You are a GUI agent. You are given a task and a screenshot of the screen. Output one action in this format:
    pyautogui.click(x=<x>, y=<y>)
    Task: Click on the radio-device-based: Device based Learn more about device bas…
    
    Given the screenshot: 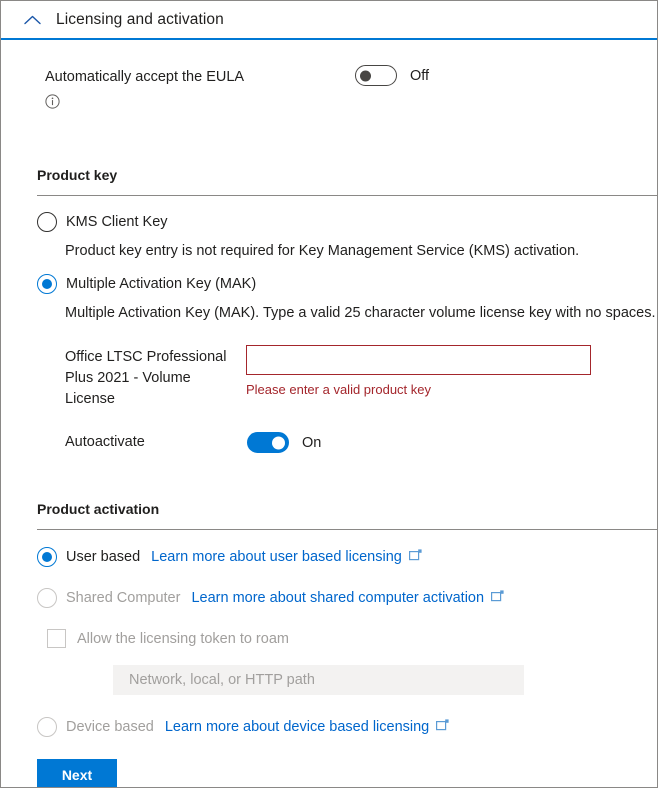 What is the action you would take?
    pyautogui.click(x=347, y=727)
    